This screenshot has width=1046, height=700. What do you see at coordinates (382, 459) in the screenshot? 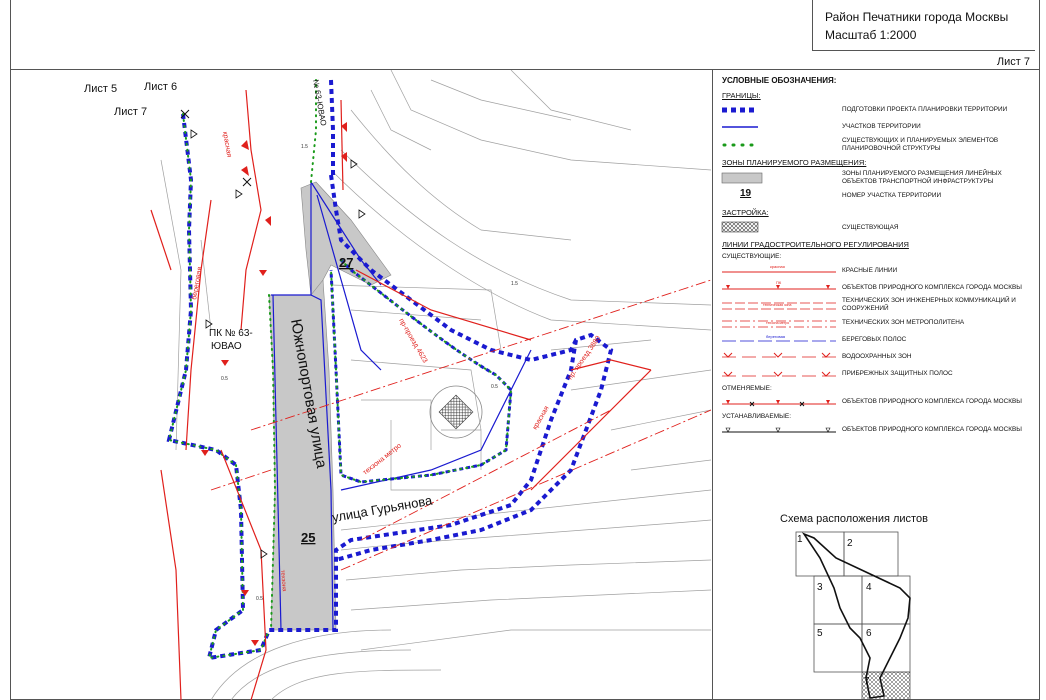
I see `red-label-metro: техзона метро` at bounding box center [382, 459].